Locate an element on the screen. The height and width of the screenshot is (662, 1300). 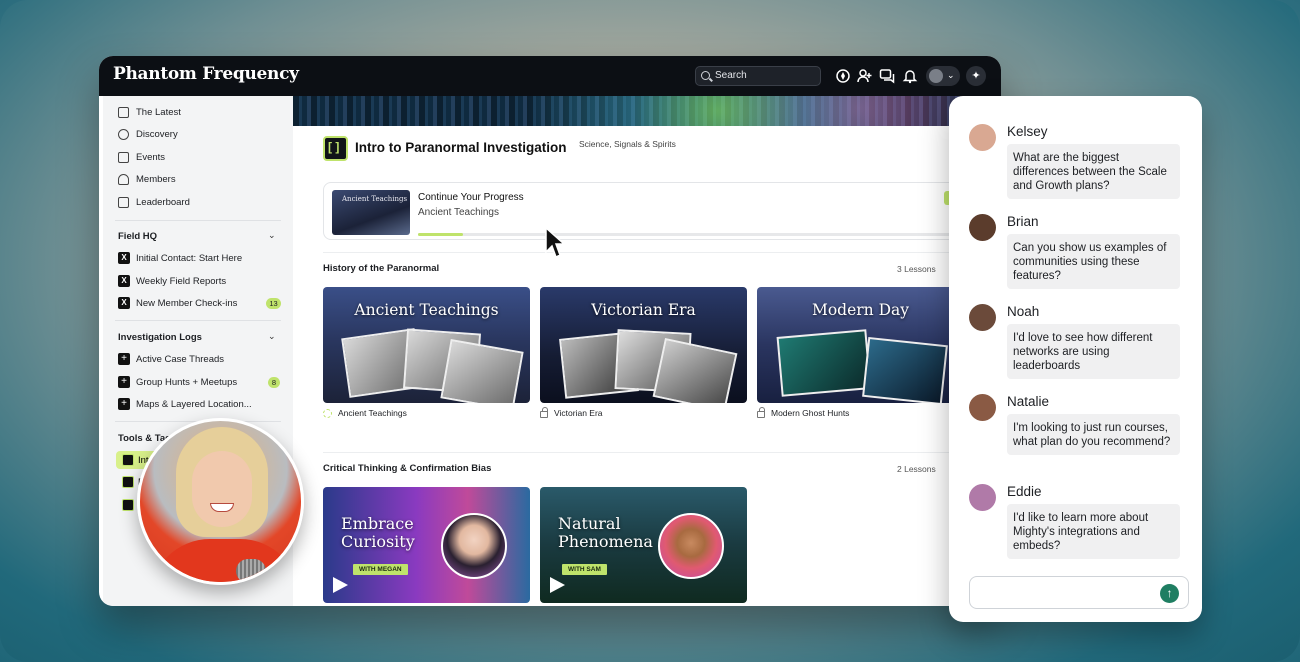
sidebar-item-label: Events is located at coordinates (151, 157).